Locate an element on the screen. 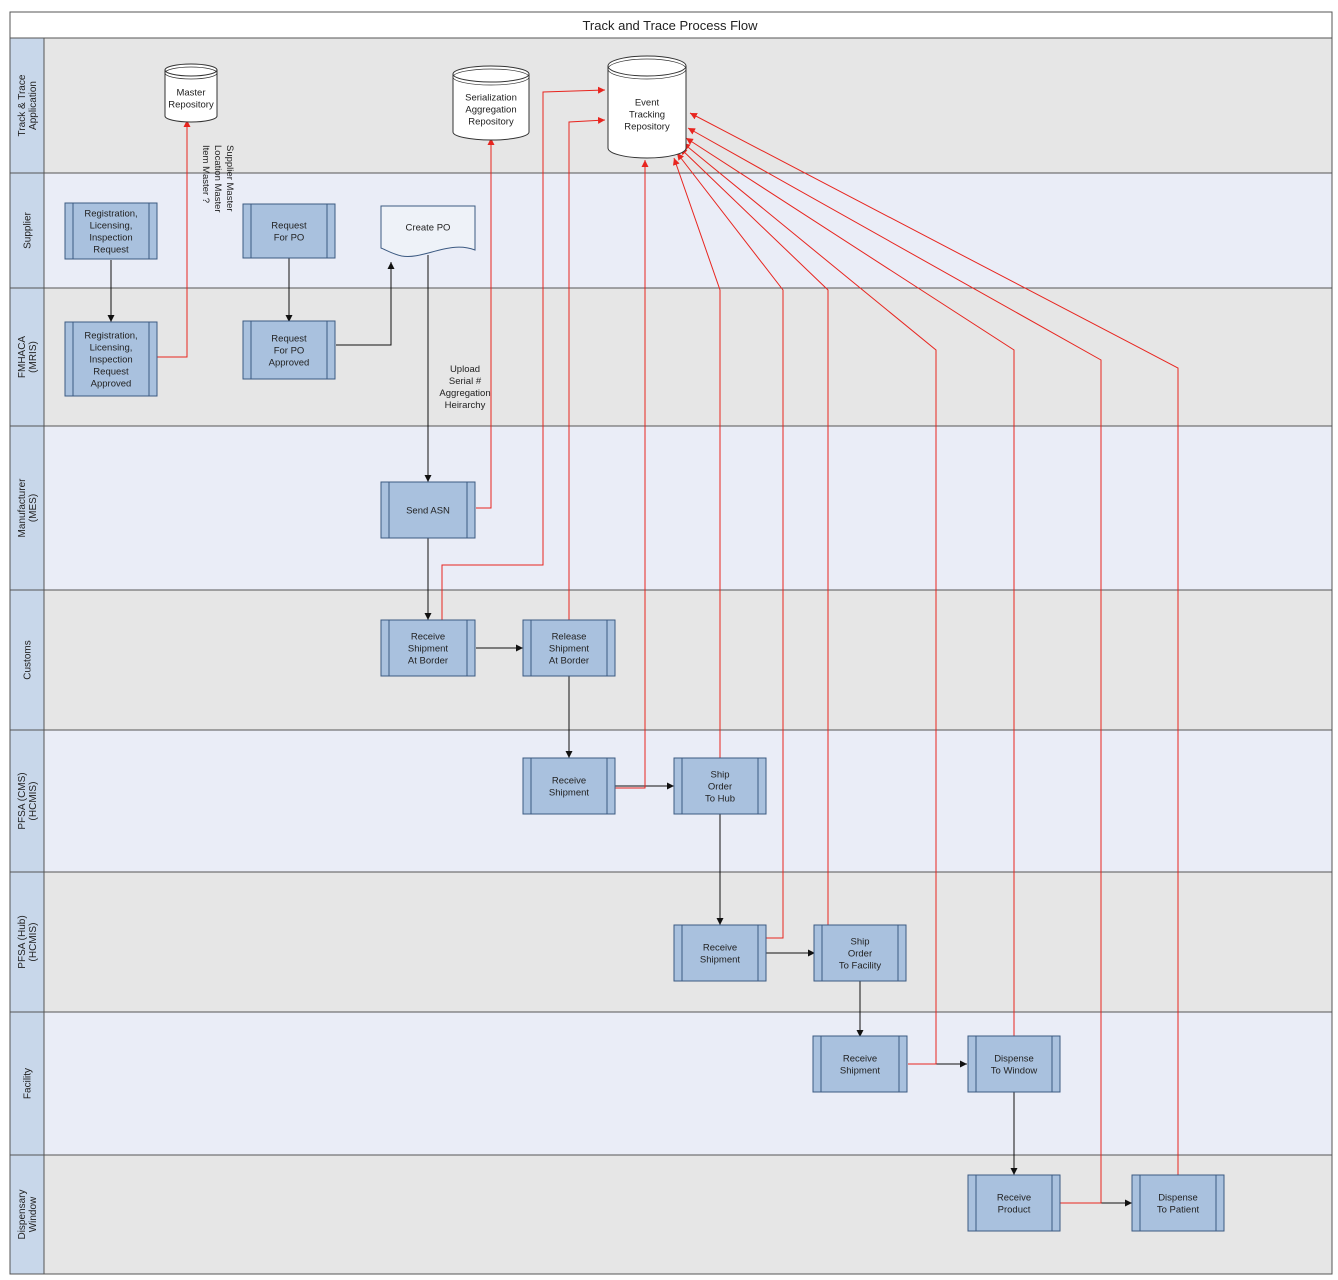  lane-manufacturer: Manufacturer (MES) is located at coordinates (671, 508).